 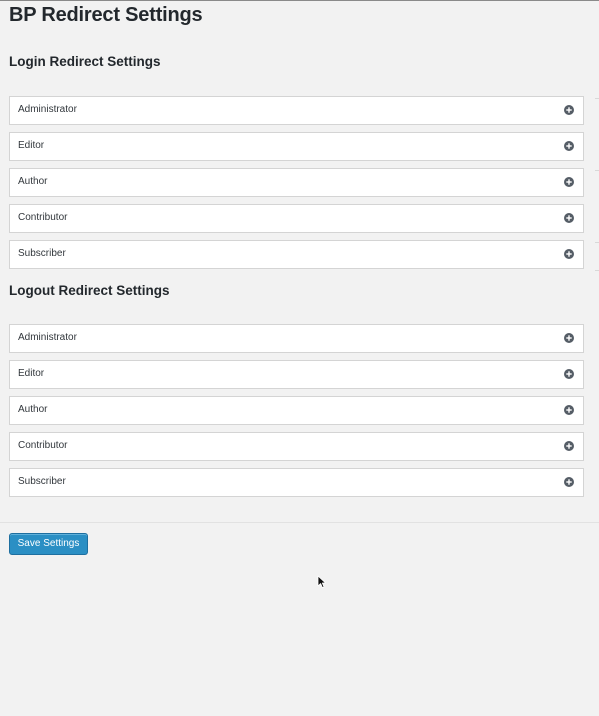 What do you see at coordinates (296, 482) in the screenshot?
I see `logout-role-subscriber: Subscriber` at bounding box center [296, 482].